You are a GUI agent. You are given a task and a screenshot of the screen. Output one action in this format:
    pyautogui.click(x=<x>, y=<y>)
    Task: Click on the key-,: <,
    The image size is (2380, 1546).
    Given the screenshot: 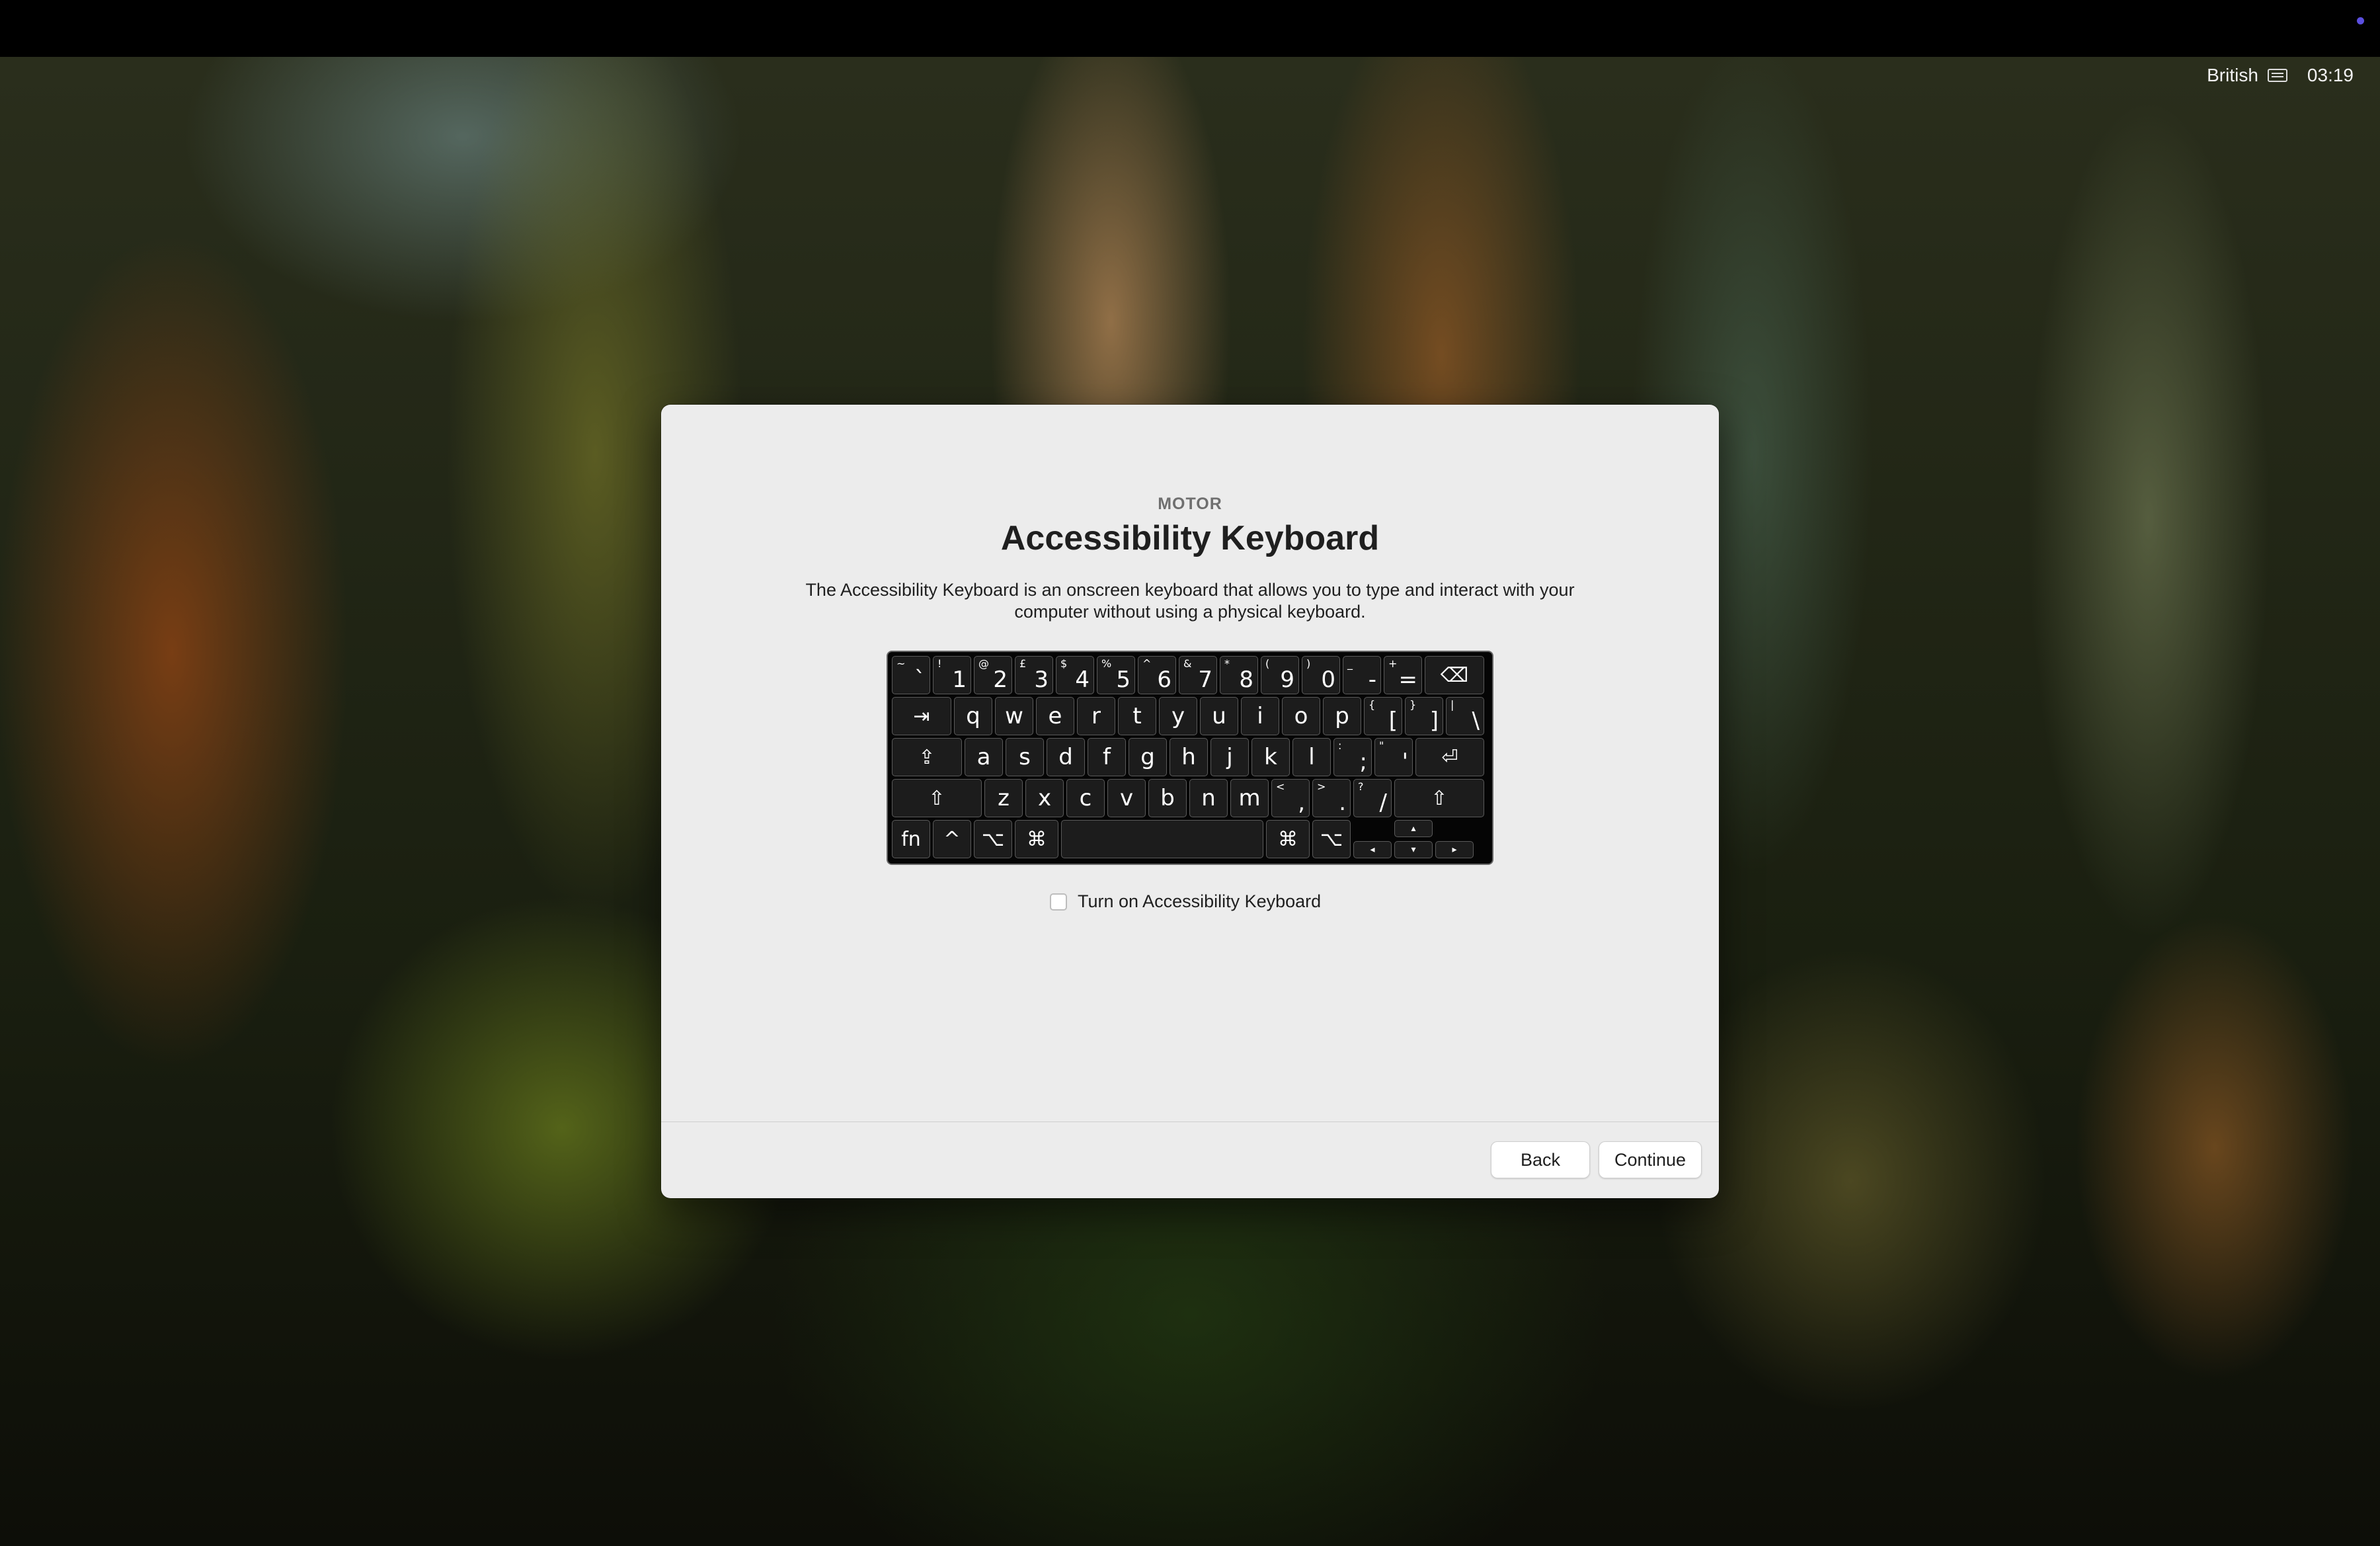 What is the action you would take?
    pyautogui.click(x=1290, y=798)
    